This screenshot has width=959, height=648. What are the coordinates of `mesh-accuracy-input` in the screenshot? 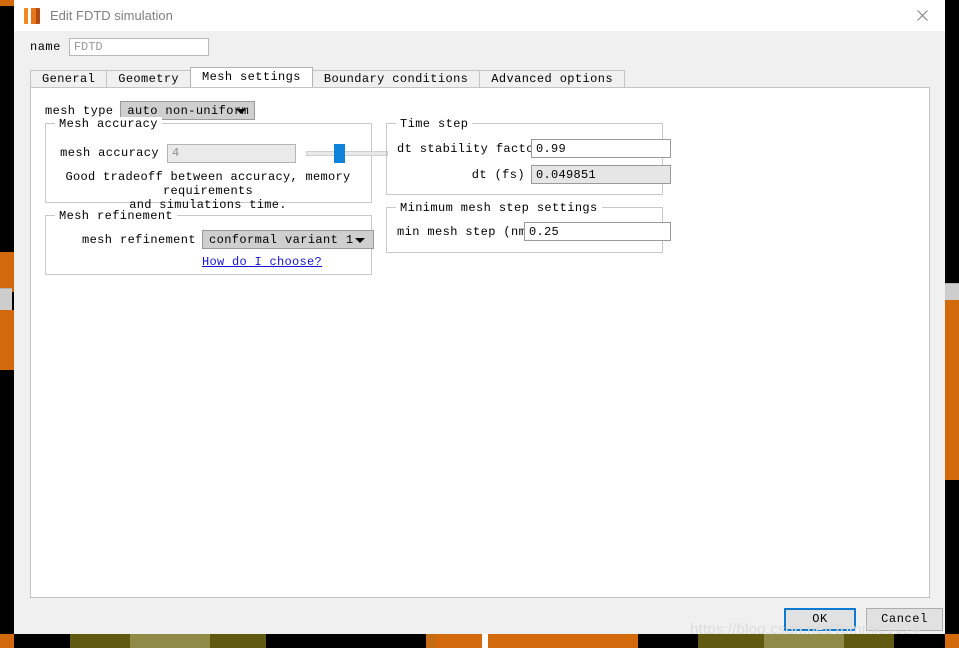 It's located at (231, 153).